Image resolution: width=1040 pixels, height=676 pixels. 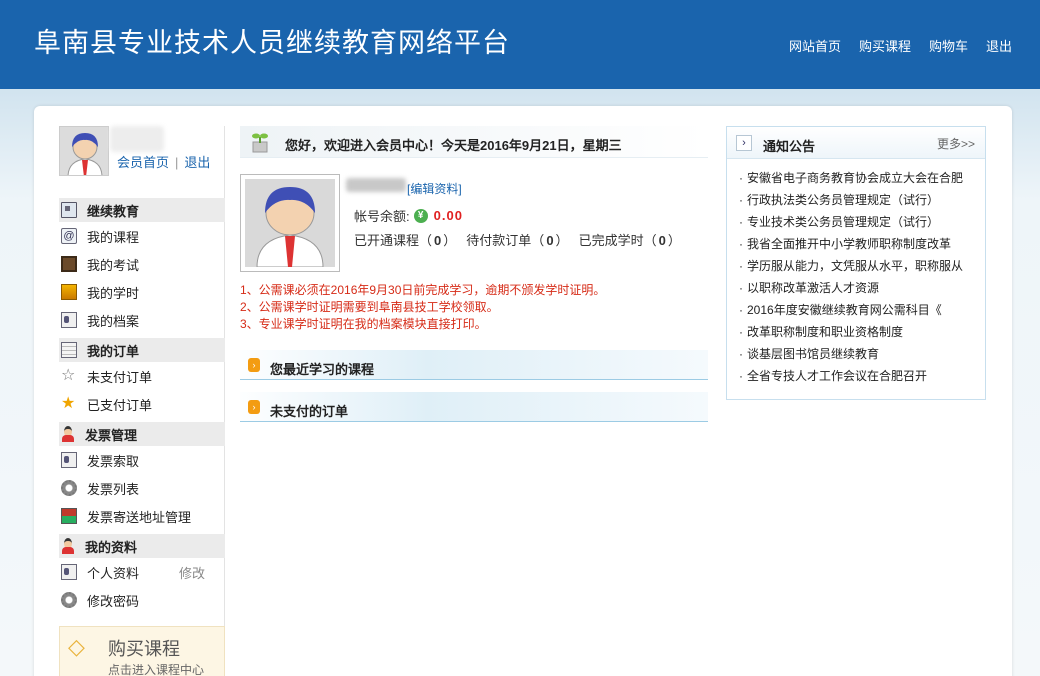 What do you see at coordinates (76, 646) in the screenshot?
I see `diamond-icon: ◇` at bounding box center [76, 646].